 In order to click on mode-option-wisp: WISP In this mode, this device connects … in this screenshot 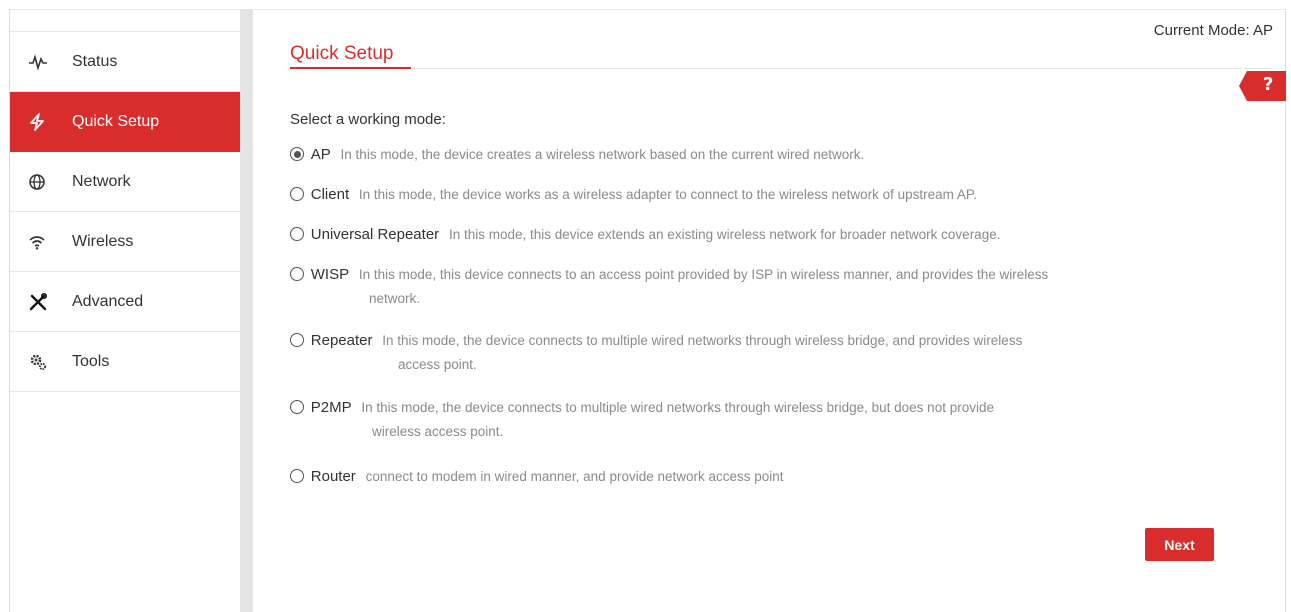, I will do `click(760, 287)`.